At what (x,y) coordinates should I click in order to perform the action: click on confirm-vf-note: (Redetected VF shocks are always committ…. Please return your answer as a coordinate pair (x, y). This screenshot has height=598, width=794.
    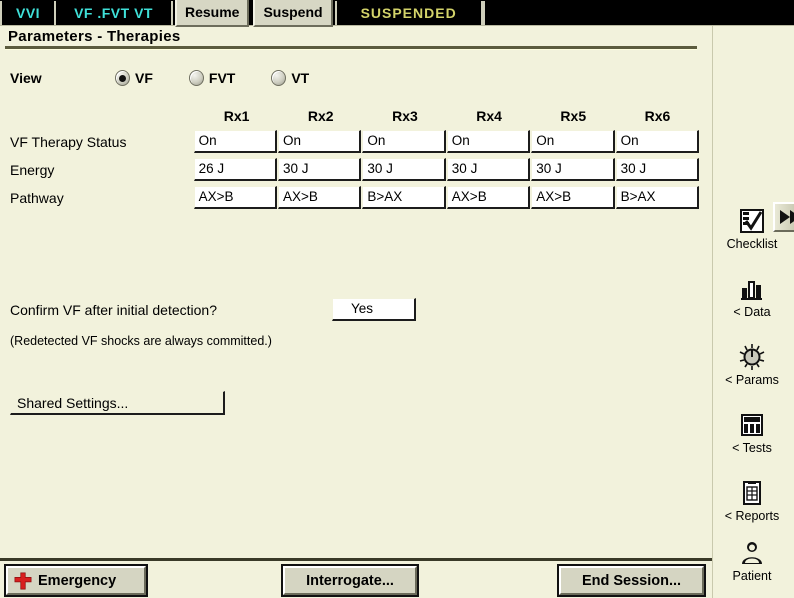
    Looking at the image, I should click on (141, 341).